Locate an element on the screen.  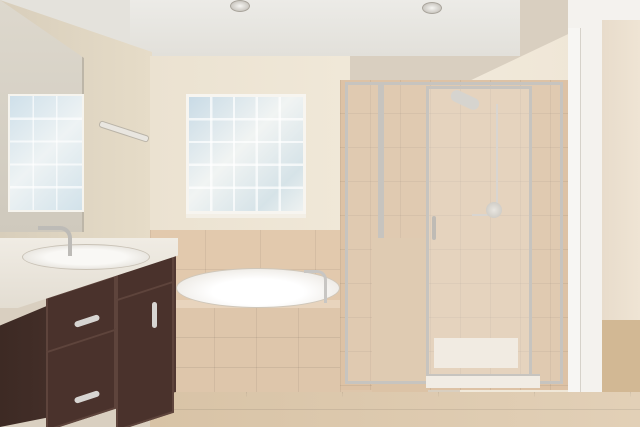
shower-door is located at coordinates (479, 233).